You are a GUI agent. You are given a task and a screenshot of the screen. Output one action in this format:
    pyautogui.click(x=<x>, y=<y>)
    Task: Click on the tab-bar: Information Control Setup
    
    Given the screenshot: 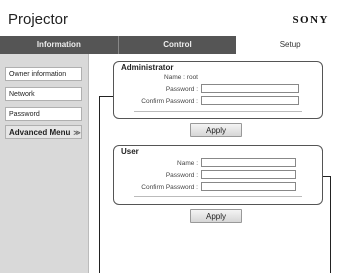 What is the action you would take?
    pyautogui.click(x=172, y=45)
    